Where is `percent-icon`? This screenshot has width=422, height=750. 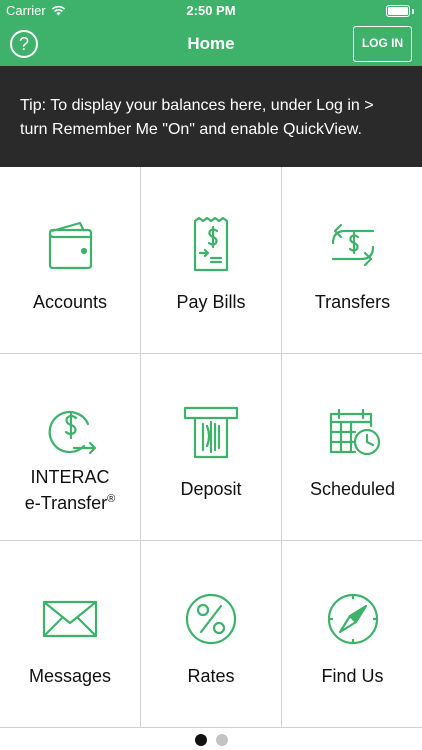
percent-icon is located at coordinates (211, 619).